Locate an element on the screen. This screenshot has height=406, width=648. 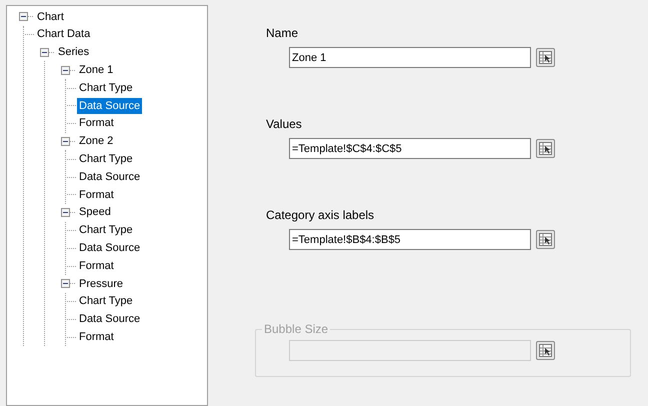
field-label: Category axis labels is located at coordinates (321, 214).